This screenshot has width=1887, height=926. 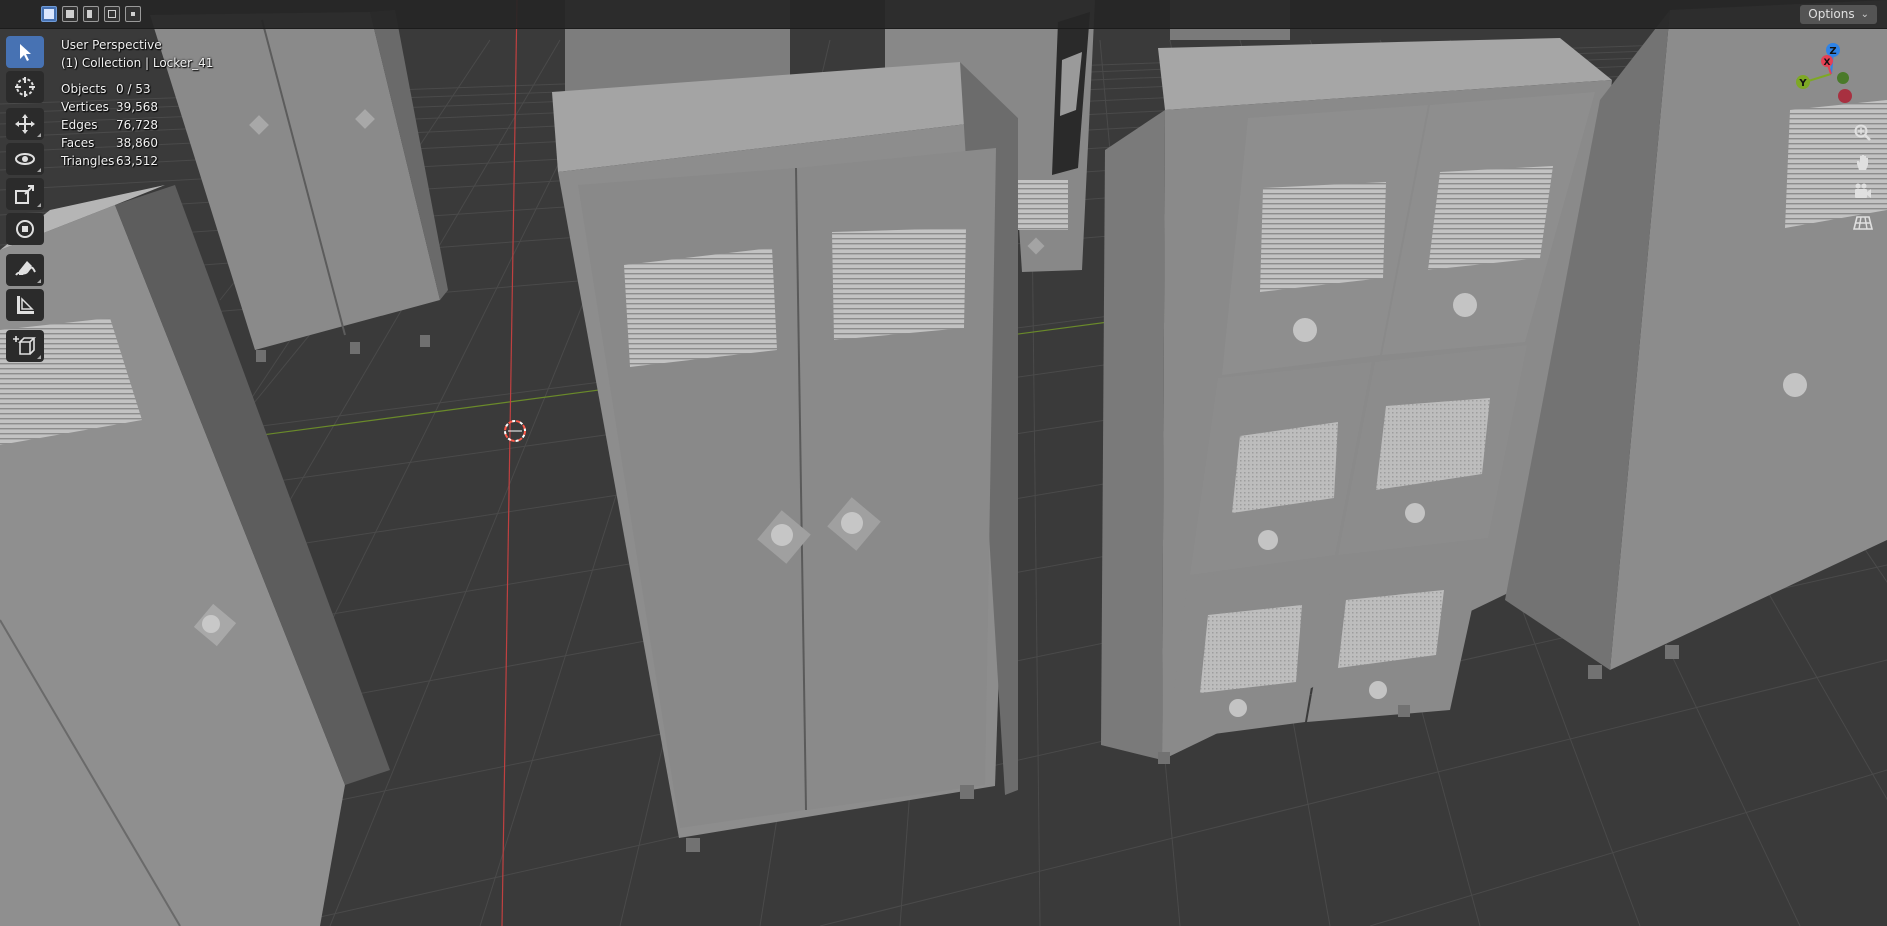 What do you see at coordinates (1831, 78) in the screenshot?
I see `navigation-gizmo: Z Y X` at bounding box center [1831, 78].